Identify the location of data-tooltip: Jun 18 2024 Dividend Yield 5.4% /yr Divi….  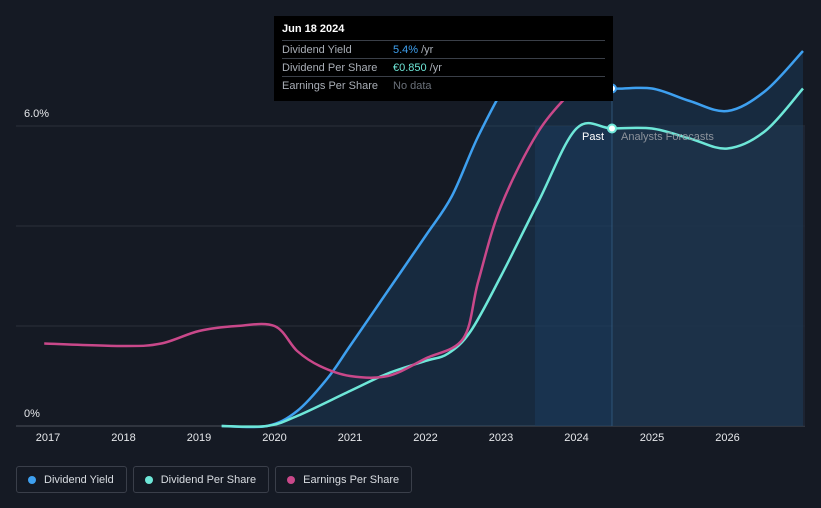
(443, 58).